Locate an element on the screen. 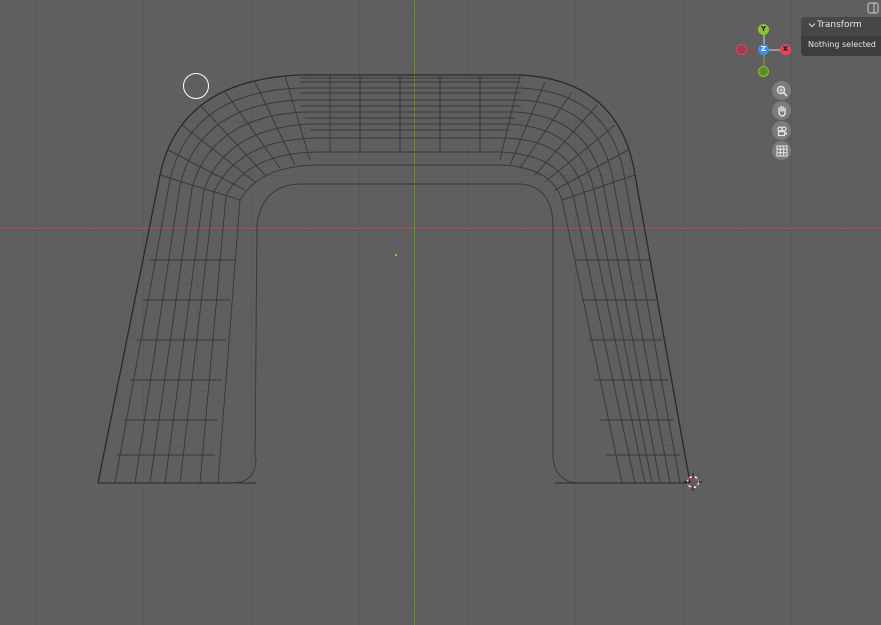 Image resolution: width=881 pixels, height=625 pixels. panel-title: Transform is located at coordinates (839, 25).